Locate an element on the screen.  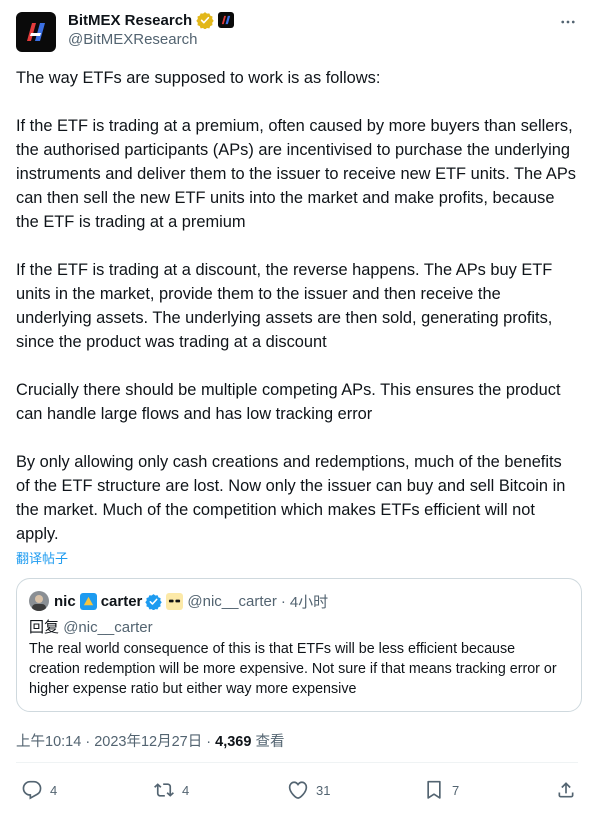
reply-prefix: 回复 is located at coordinates (44, 627).